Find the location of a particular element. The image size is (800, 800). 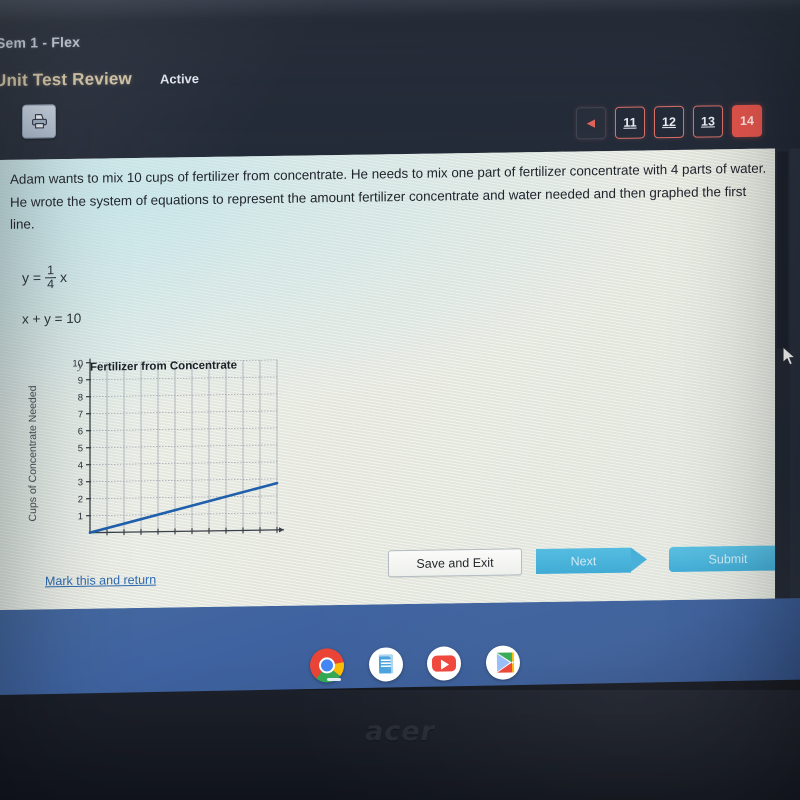

breadcrumb: Sem 1 - Flex is located at coordinates (40, 42).